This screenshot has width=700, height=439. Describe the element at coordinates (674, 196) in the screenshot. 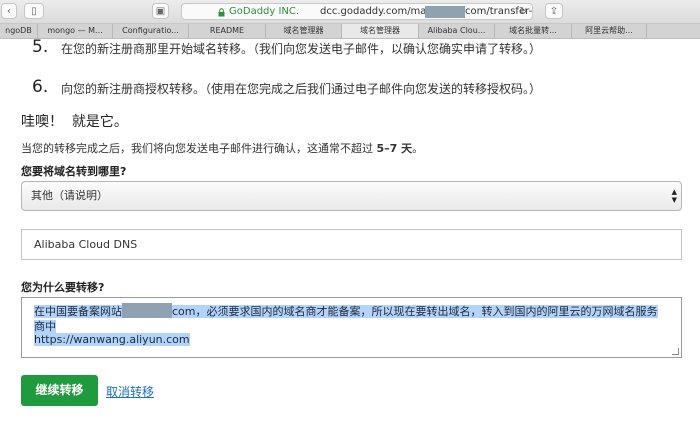

I see `select-arrows-icon: ▲ ▼` at that location.